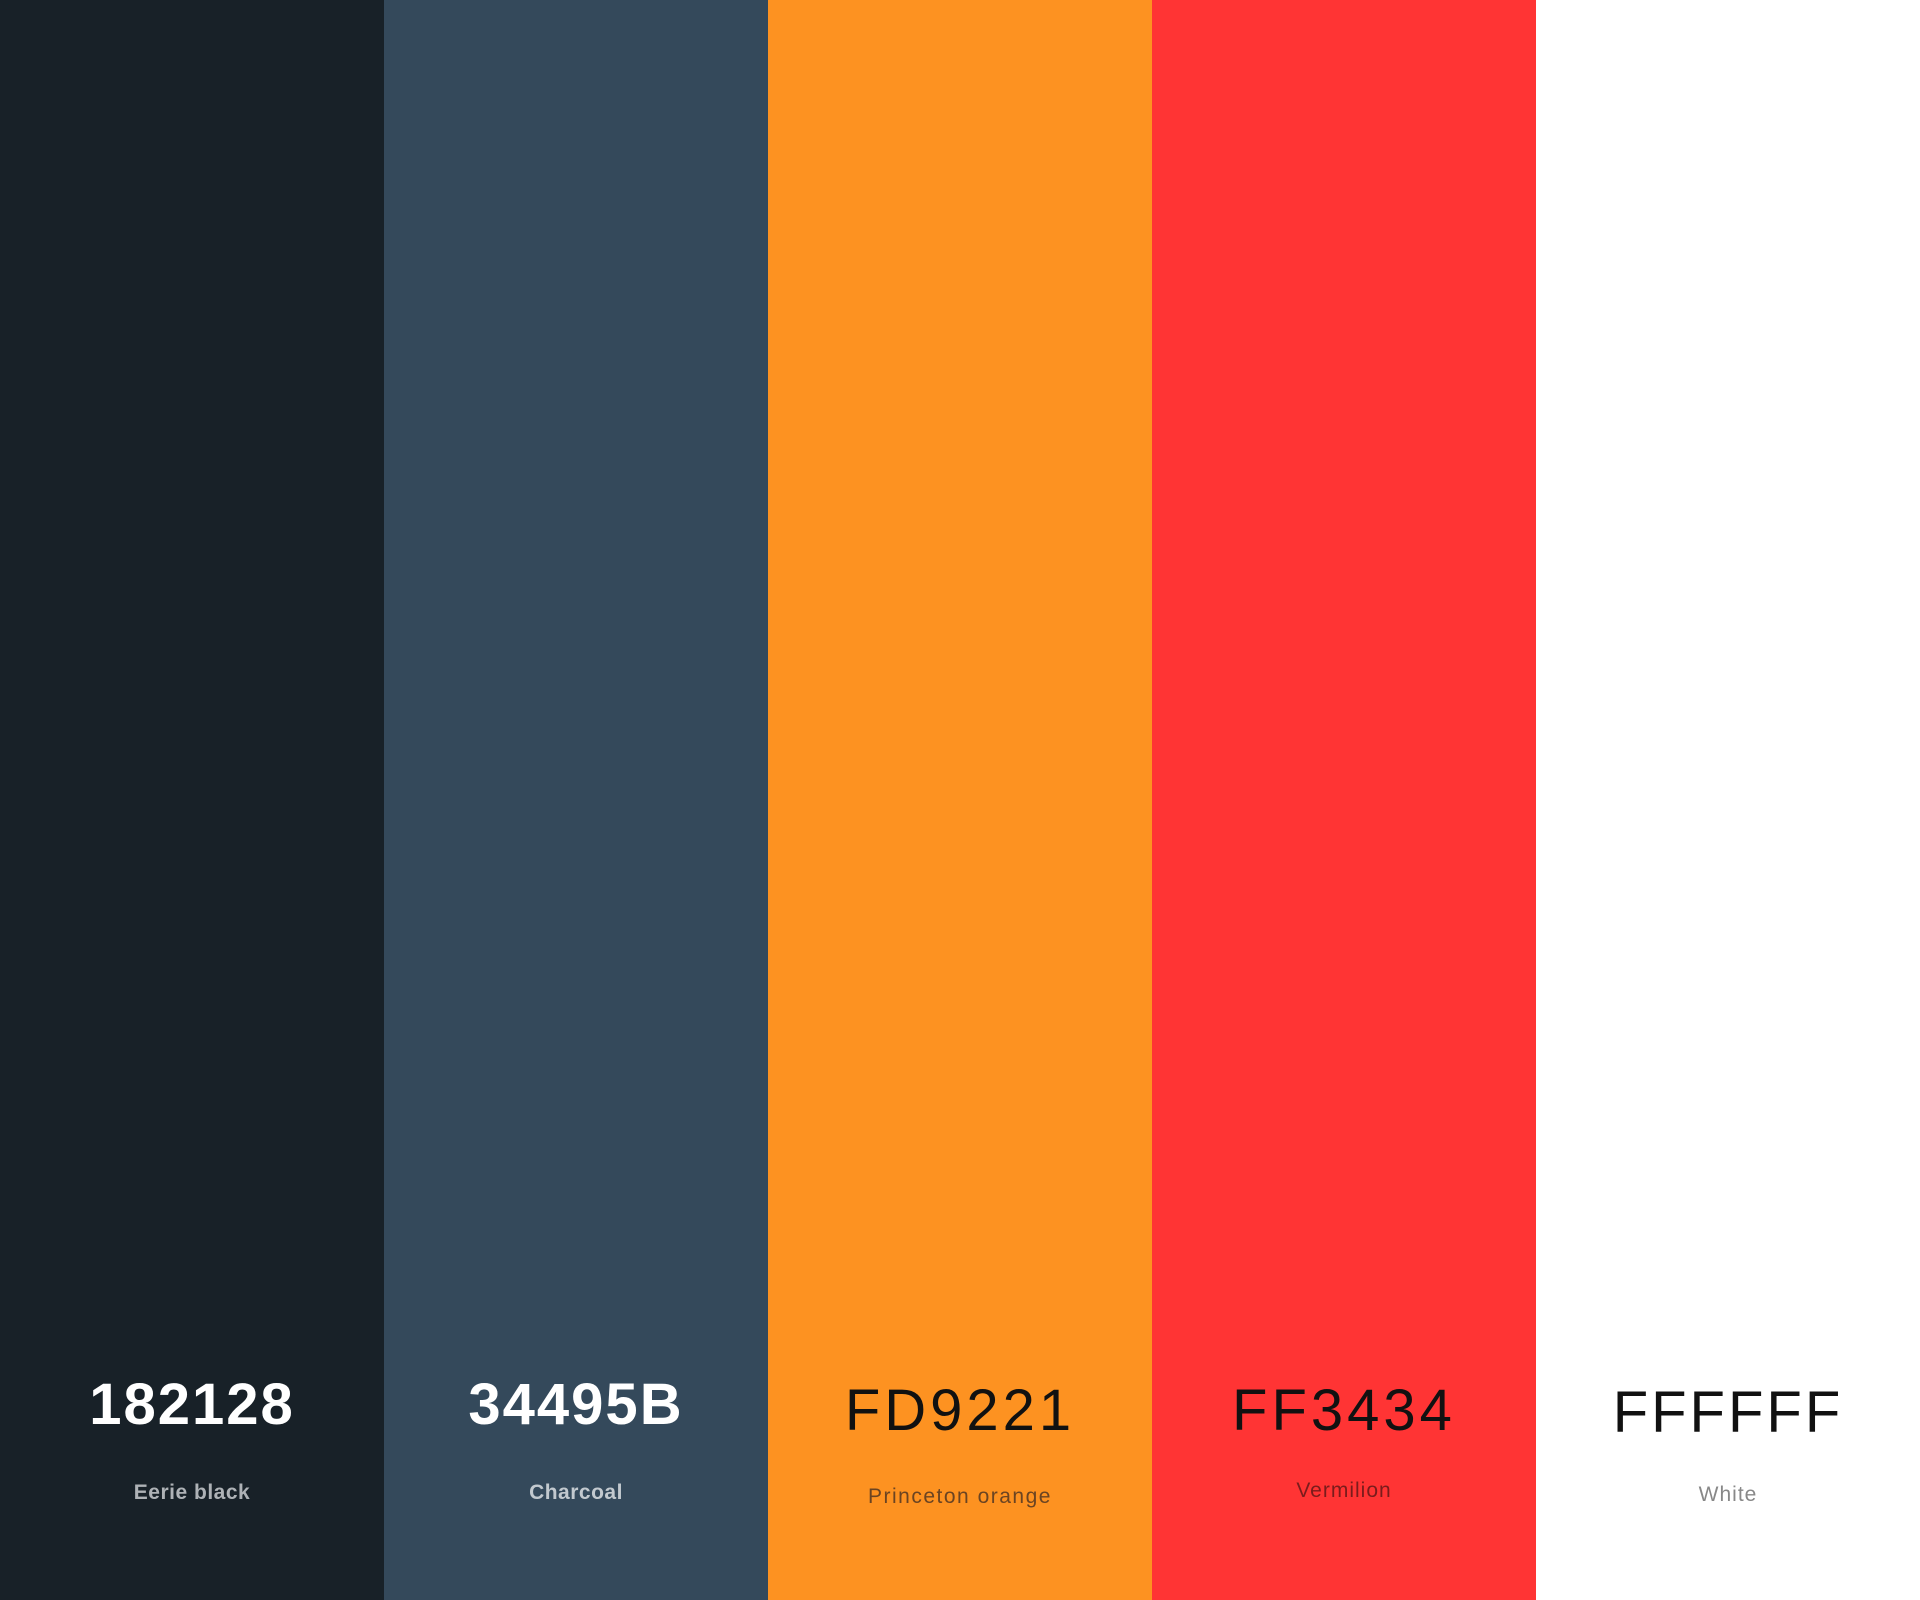  What do you see at coordinates (960, 1410) in the screenshot?
I see `swatch-hex-code: FD9221` at bounding box center [960, 1410].